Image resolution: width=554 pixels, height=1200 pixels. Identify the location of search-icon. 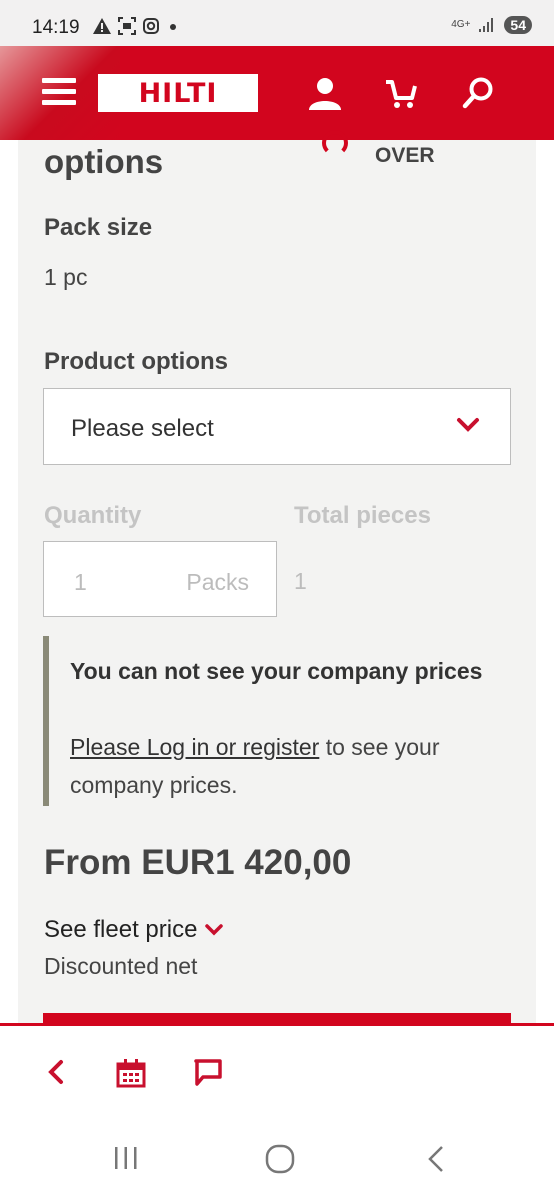
(479, 93).